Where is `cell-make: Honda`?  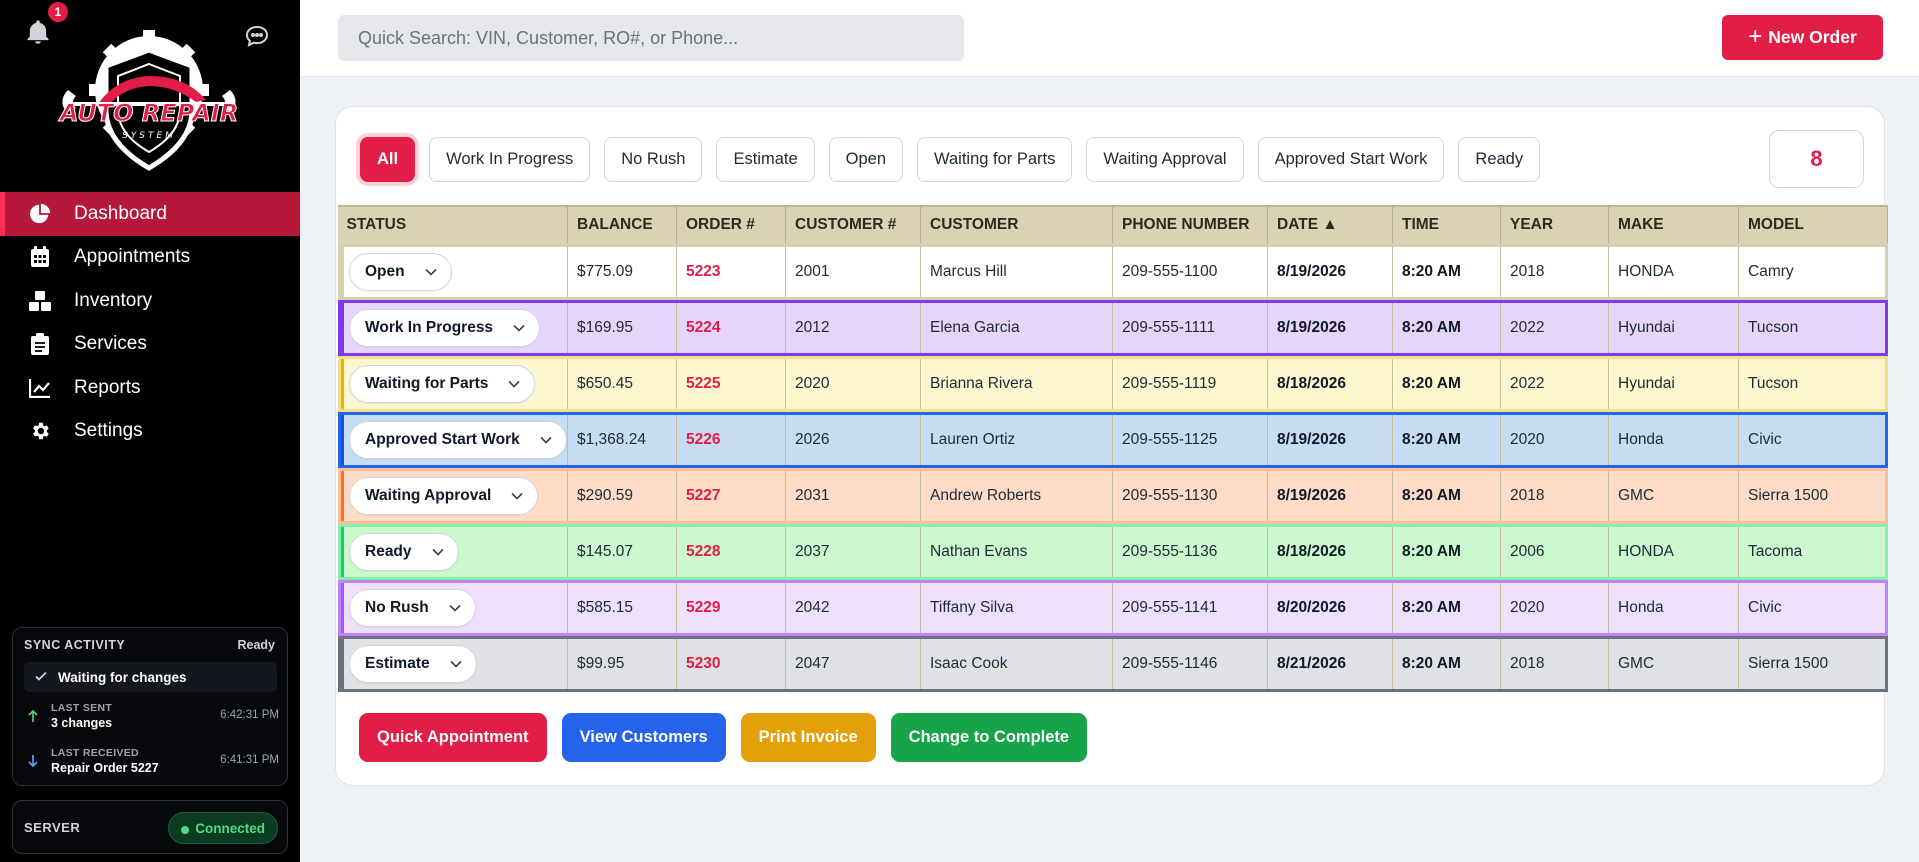
cell-make: Honda is located at coordinates (1673, 440).